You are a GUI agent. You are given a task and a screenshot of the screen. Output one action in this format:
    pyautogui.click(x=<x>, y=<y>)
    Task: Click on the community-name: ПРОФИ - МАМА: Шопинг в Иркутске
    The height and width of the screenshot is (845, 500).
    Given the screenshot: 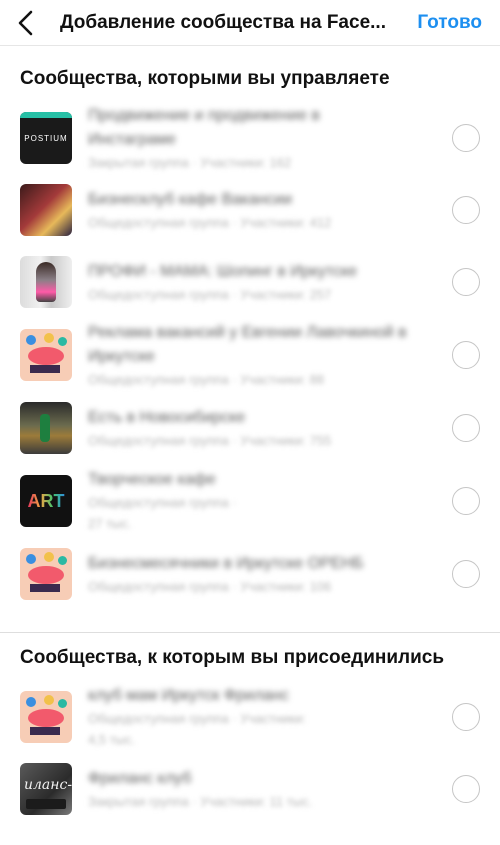 What is the action you would take?
    pyautogui.click(x=223, y=271)
    